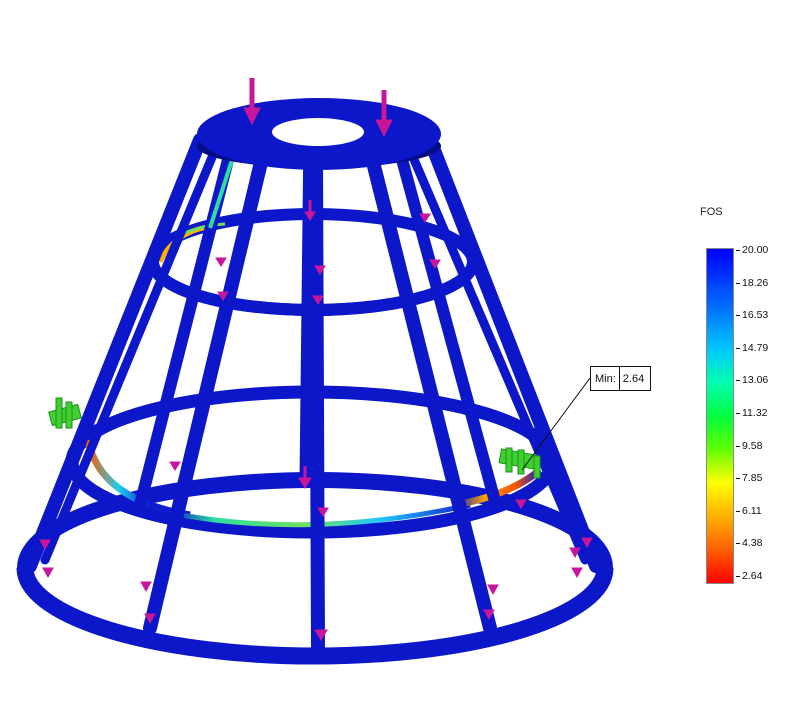  Describe the element at coordinates (605, 378) in the screenshot. I see `probe-label: Min:` at that location.